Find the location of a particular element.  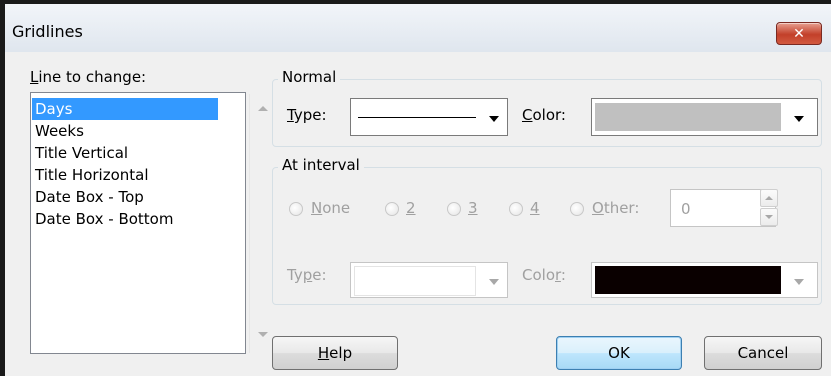

normal-color-swatch is located at coordinates (688, 117).